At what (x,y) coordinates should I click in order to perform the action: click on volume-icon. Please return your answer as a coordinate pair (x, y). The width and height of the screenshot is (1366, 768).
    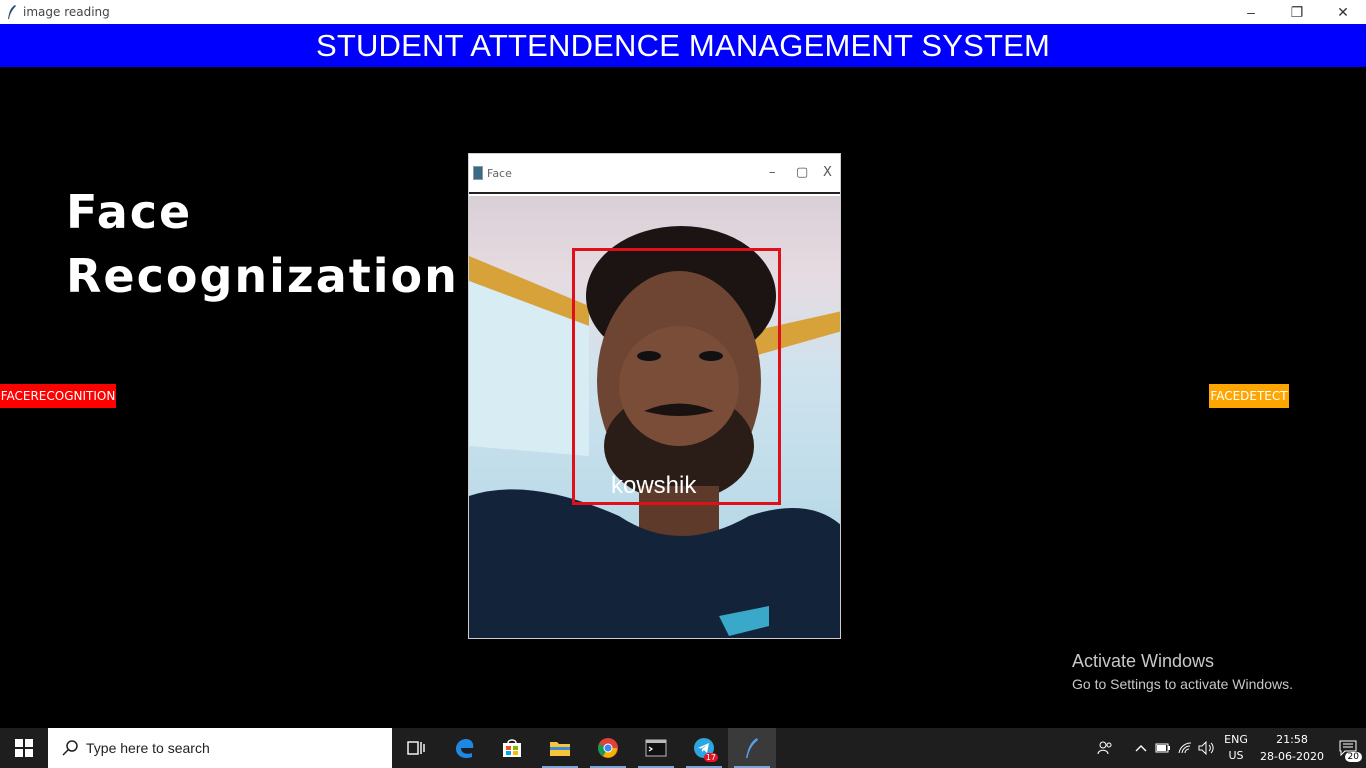
    Looking at the image, I should click on (1207, 748).